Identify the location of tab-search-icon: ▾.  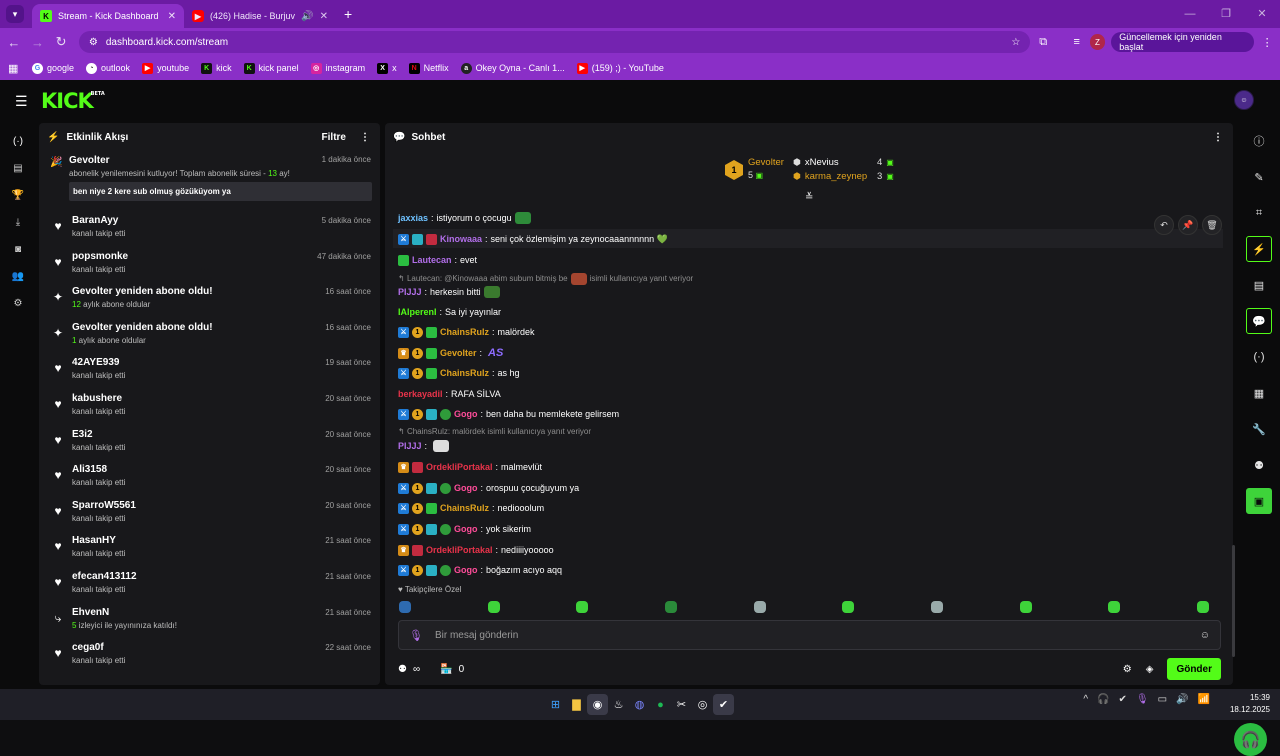
(15, 14).